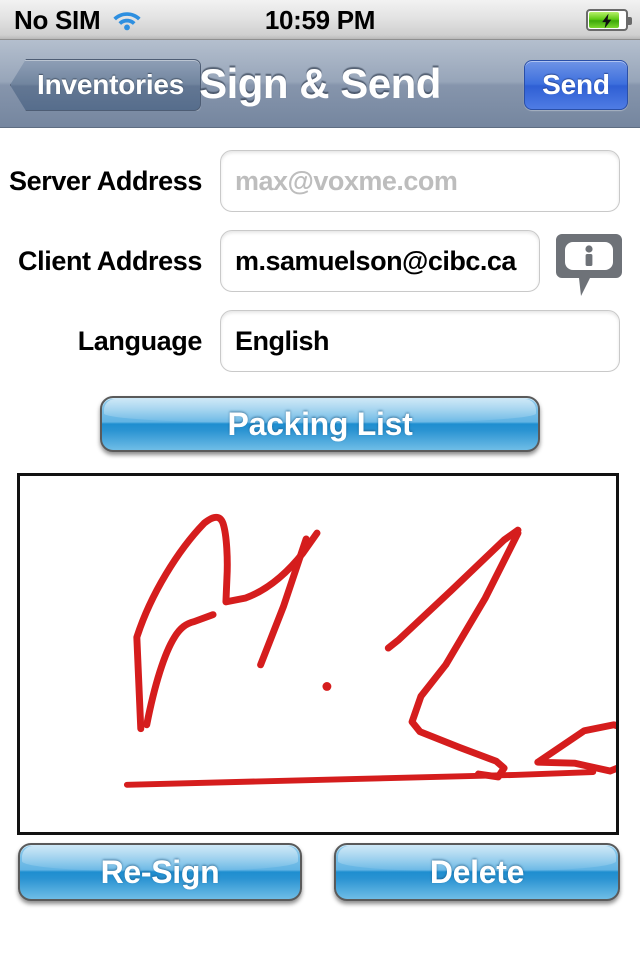  I want to click on form-row-client-address: Client Address m.samuelson@cibc.ca, so click(320, 263).